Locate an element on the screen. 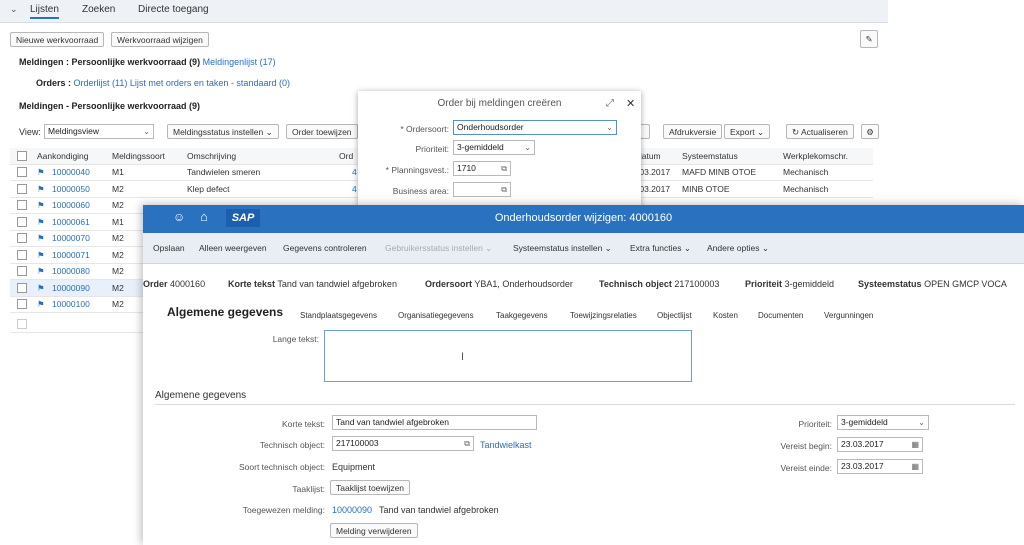 This screenshot has height=545, width=1024. tab-taakgegevens: Taakgegevens is located at coordinates (522, 315).